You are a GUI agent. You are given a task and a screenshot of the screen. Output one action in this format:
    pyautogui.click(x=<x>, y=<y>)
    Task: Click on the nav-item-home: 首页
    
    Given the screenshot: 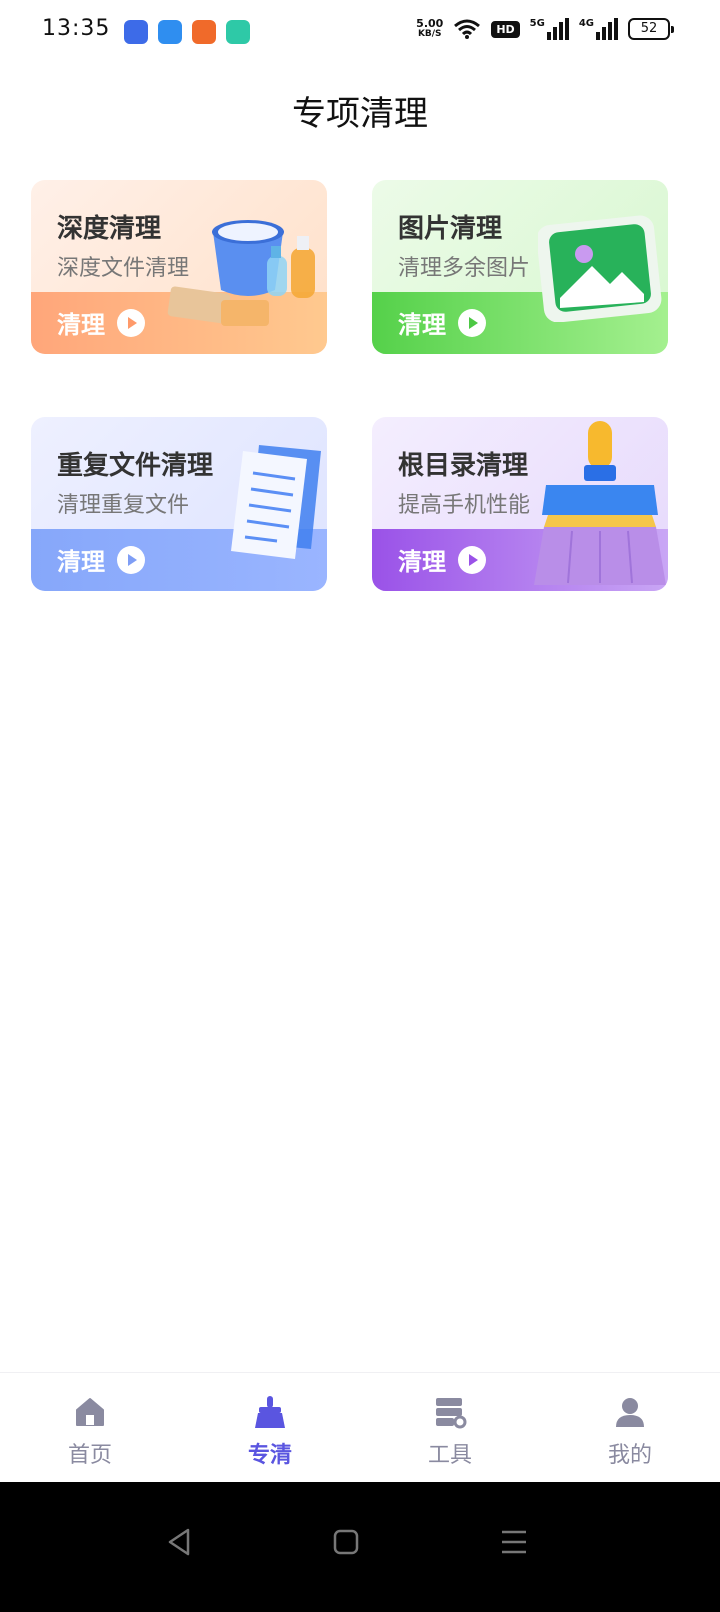 What is the action you would take?
    pyautogui.click(x=90, y=1427)
    